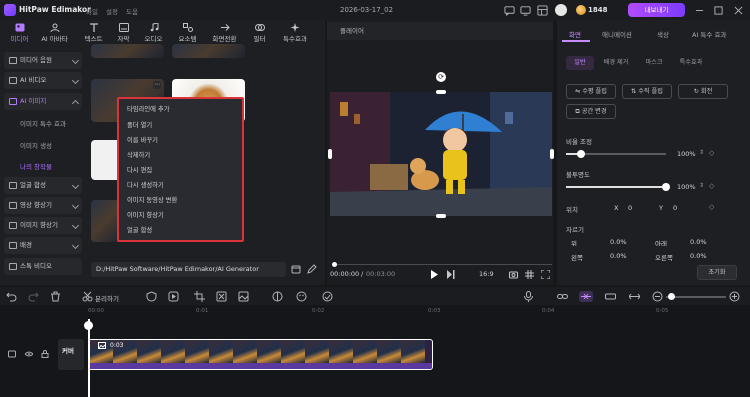 The height and width of the screenshot is (397, 750). Describe the element at coordinates (610, 296) in the screenshot. I see `track-height-icon` at that location.